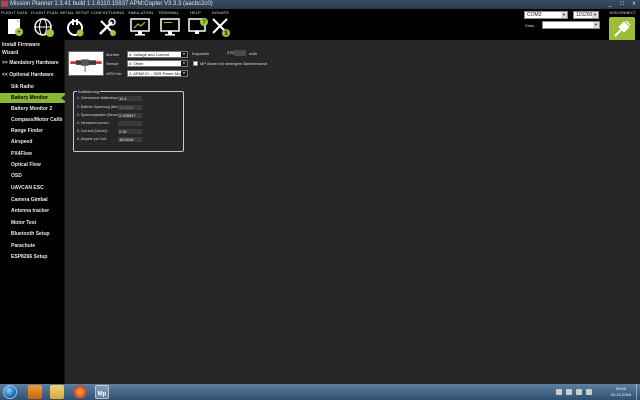 The width and height of the screenshot is (640, 400). Describe the element at coordinates (621, 392) in the screenshot. I see `clock: 09:40 02.10.2016` at that location.